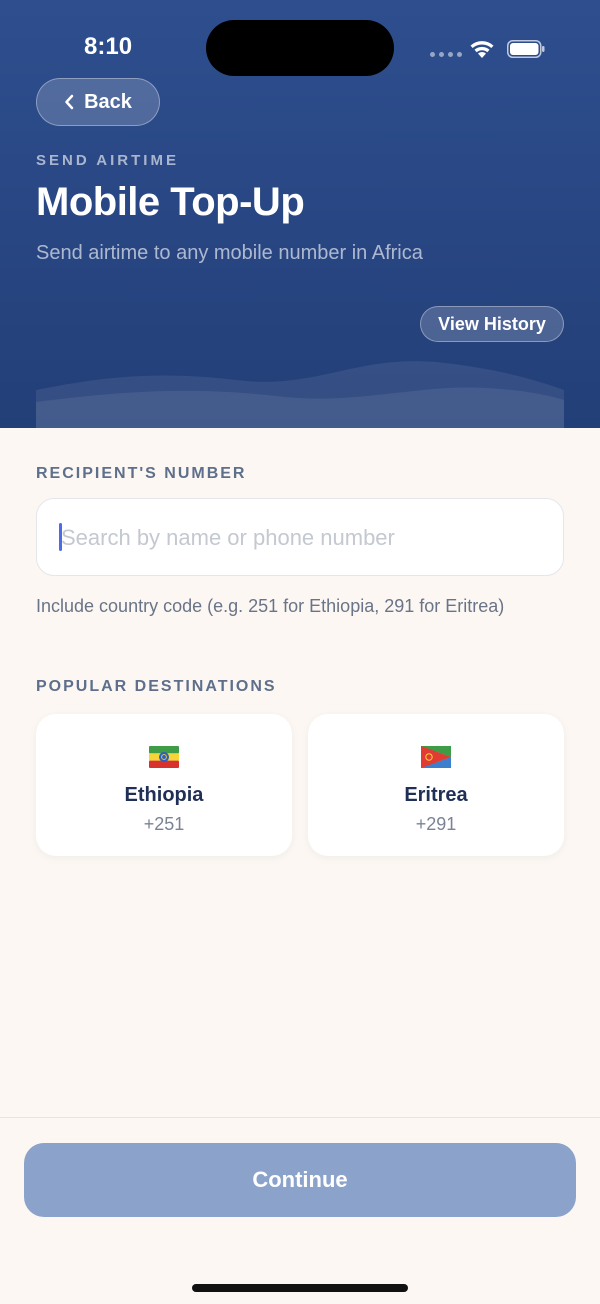 This screenshot has width=600, height=1304. Describe the element at coordinates (300, 394) in the screenshot. I see `decorative-wave` at that location.